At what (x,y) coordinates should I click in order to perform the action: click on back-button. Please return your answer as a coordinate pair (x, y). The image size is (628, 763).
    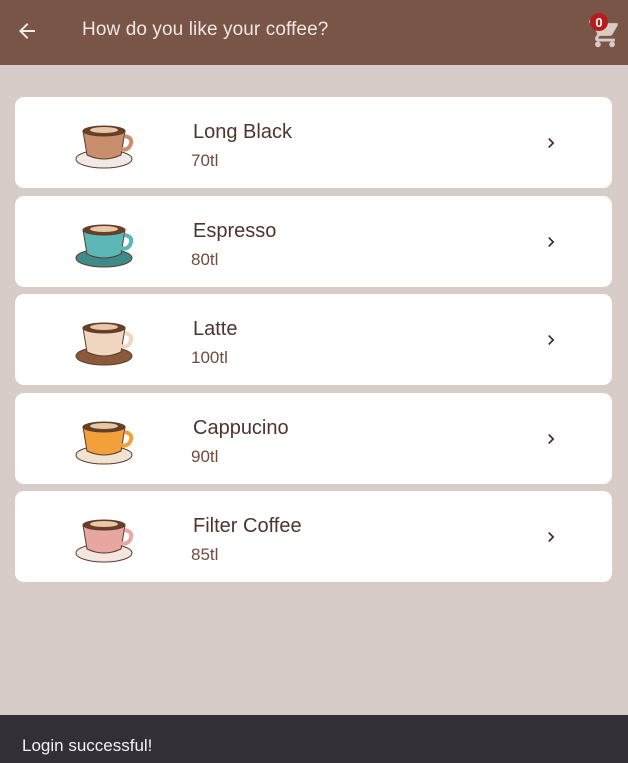
    Looking at the image, I should click on (27, 31).